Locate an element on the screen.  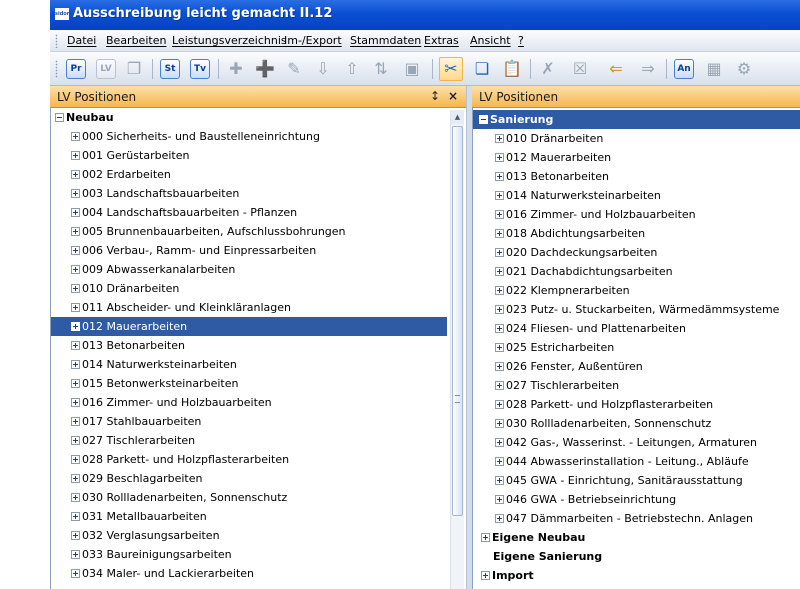
tree-item: 032 Verglasungsarbeiten is located at coordinates (249, 535).